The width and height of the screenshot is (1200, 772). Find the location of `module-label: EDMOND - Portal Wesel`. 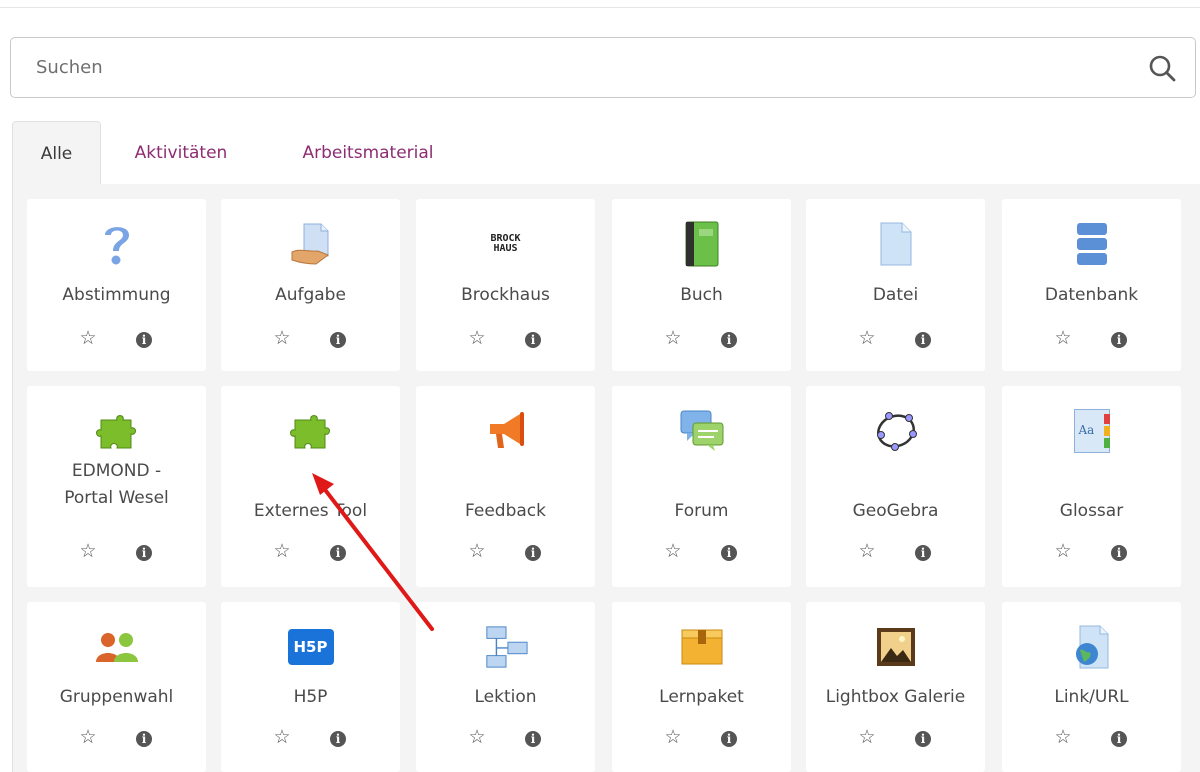

module-label: EDMOND - Portal Wesel is located at coordinates (116, 484).